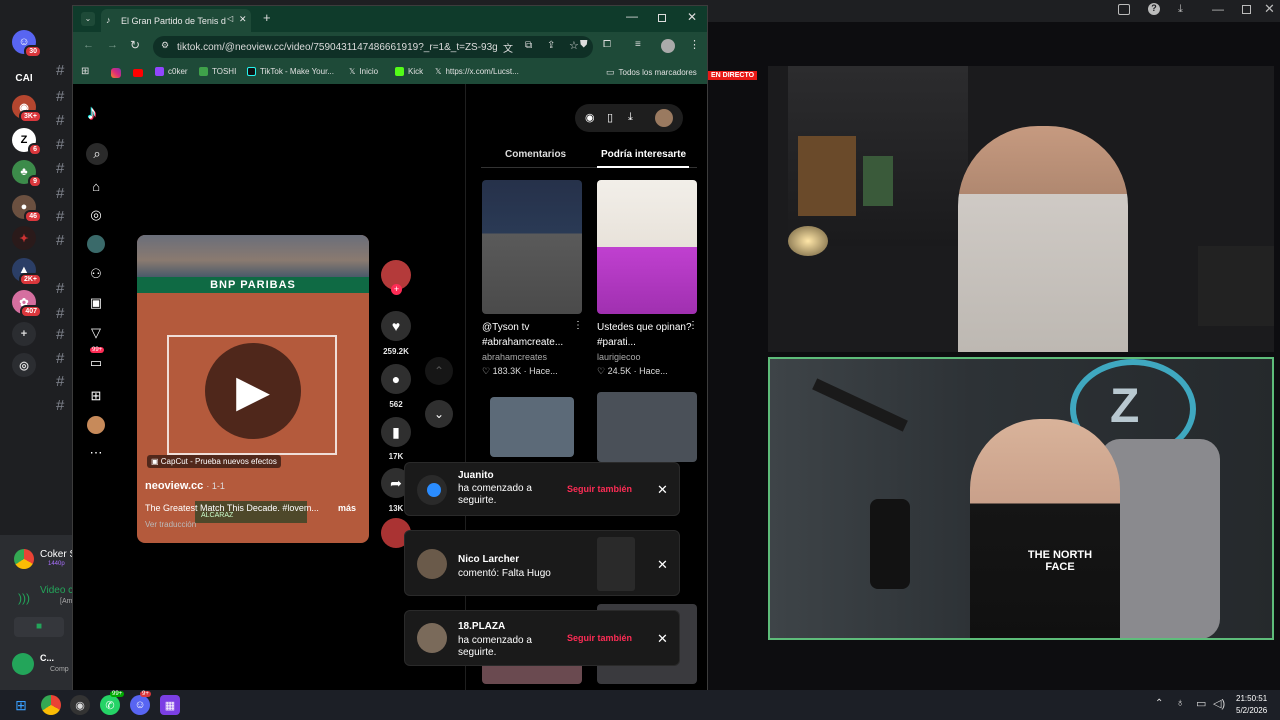  Describe the element at coordinates (694, 44) in the screenshot. I see `menu-icon: ⋮` at that location.